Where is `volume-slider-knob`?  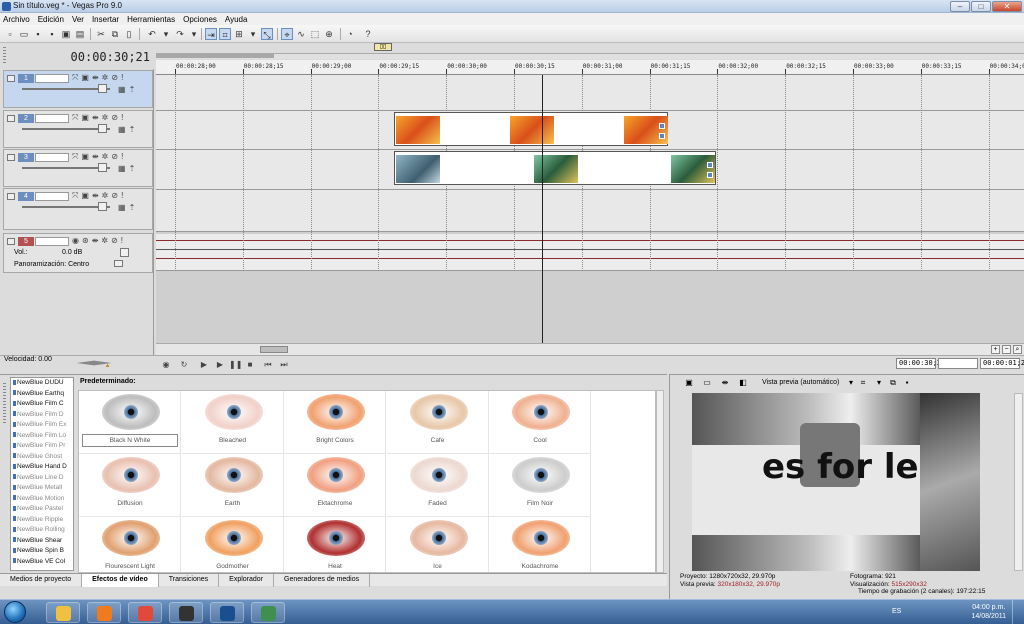
volume-slider-knob is located at coordinates (124, 252).